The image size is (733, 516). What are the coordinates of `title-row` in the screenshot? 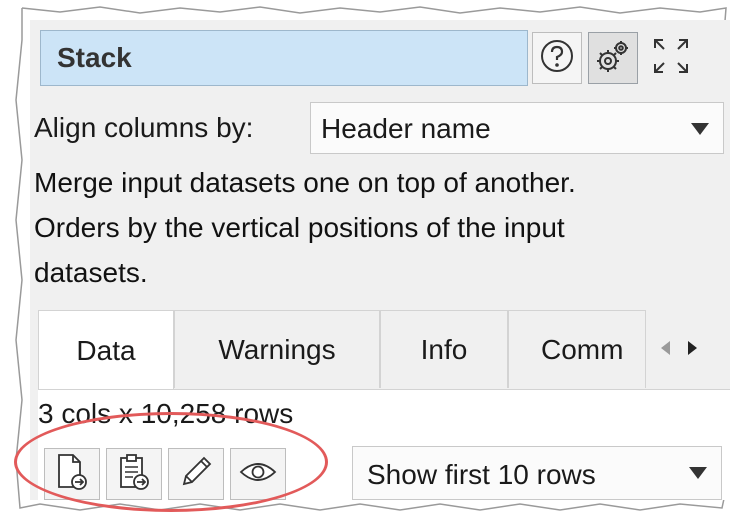 It's located at (385, 60).